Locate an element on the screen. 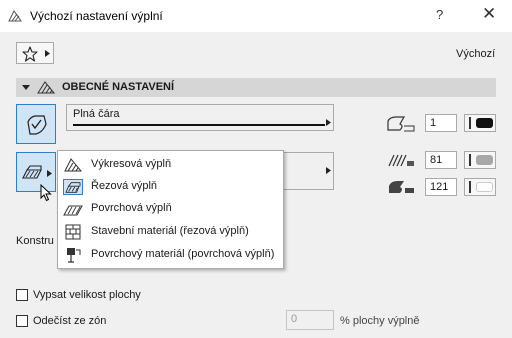 This screenshot has width=512, height=338. outline-color-chip is located at coordinates (484, 123).